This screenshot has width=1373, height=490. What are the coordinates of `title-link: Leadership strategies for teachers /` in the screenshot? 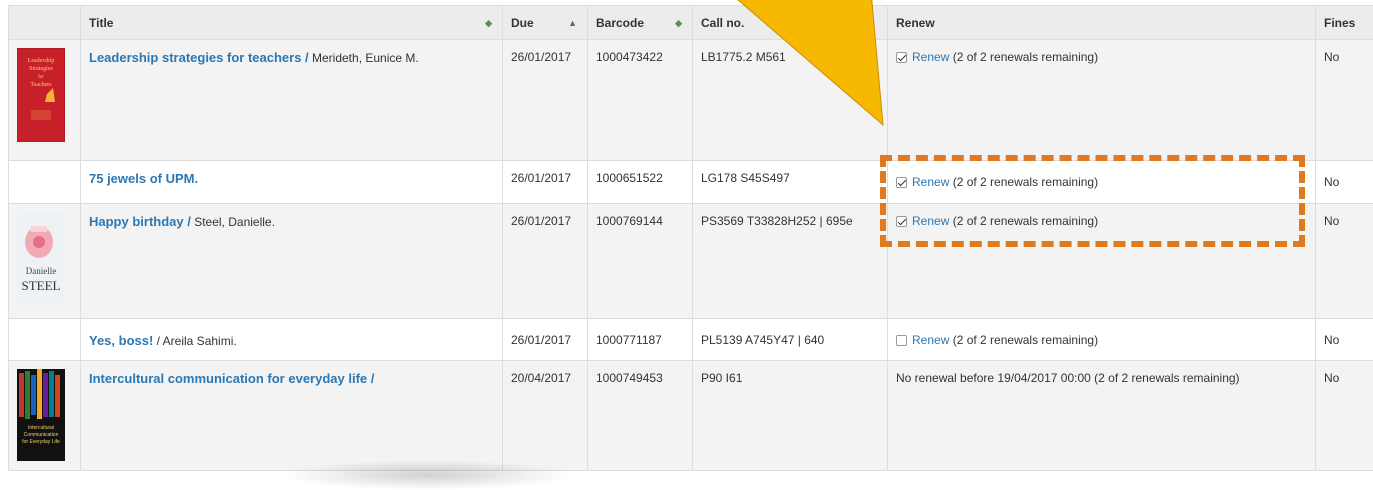 It's located at (199, 57).